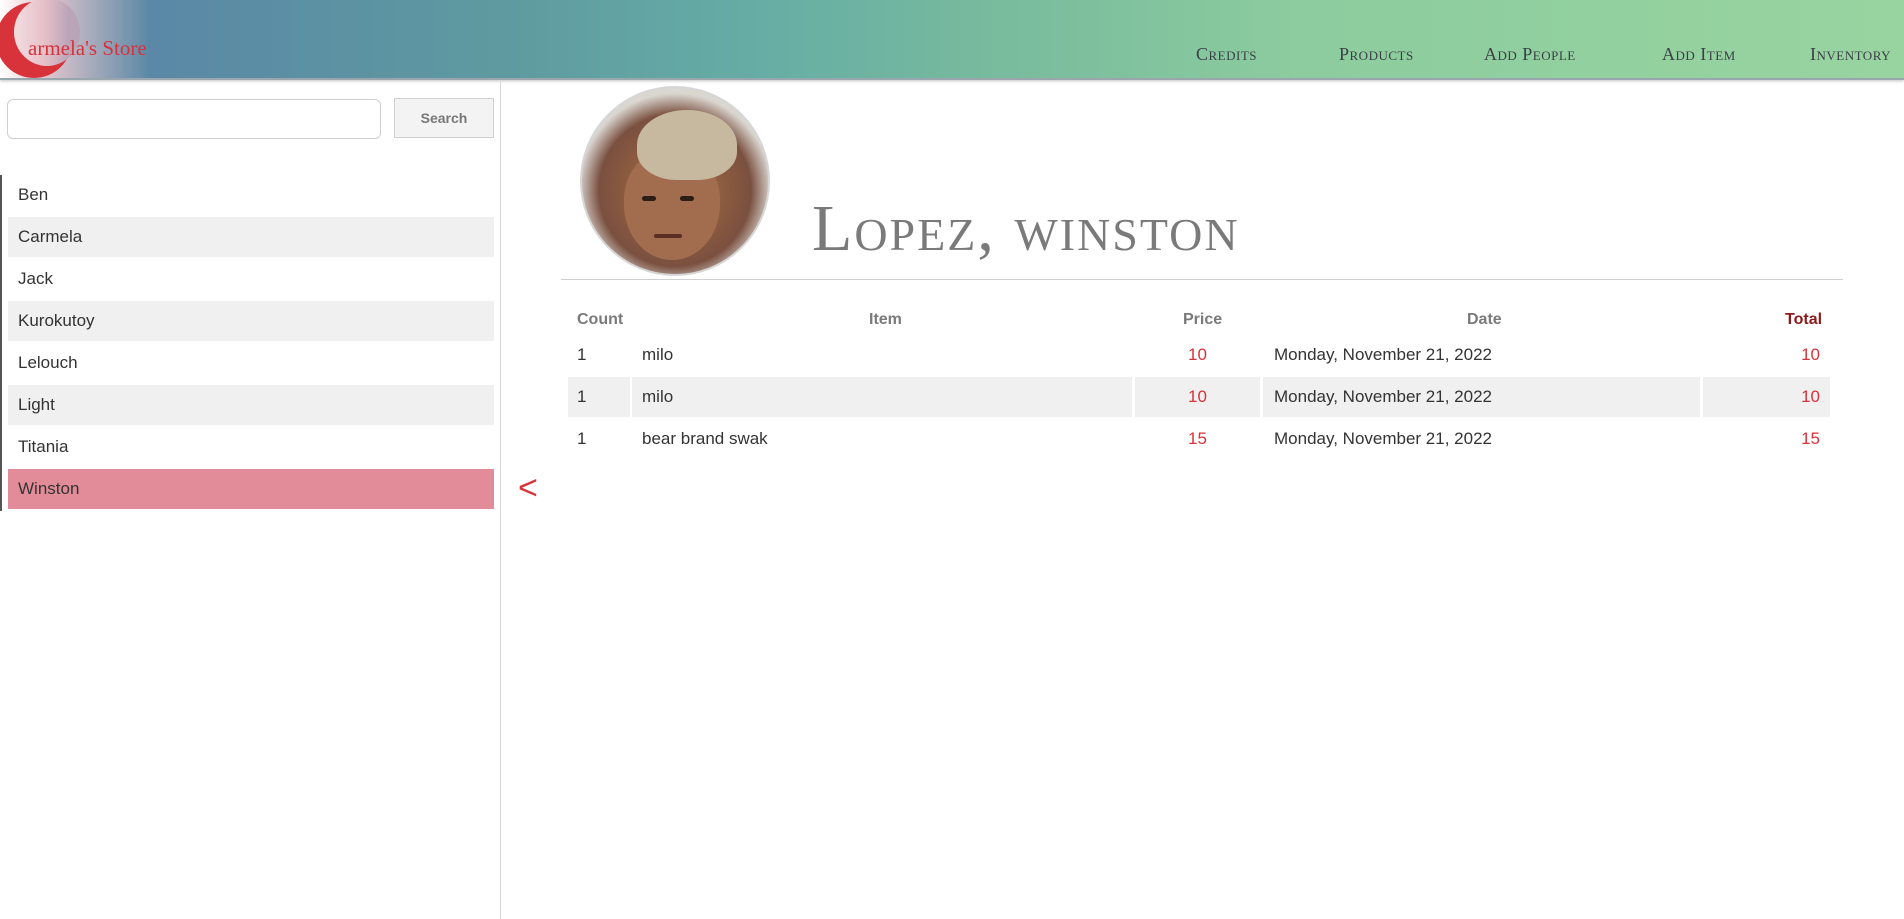 The width and height of the screenshot is (1904, 919). What do you see at coordinates (687, 145) in the screenshot?
I see `avatar-cap` at bounding box center [687, 145].